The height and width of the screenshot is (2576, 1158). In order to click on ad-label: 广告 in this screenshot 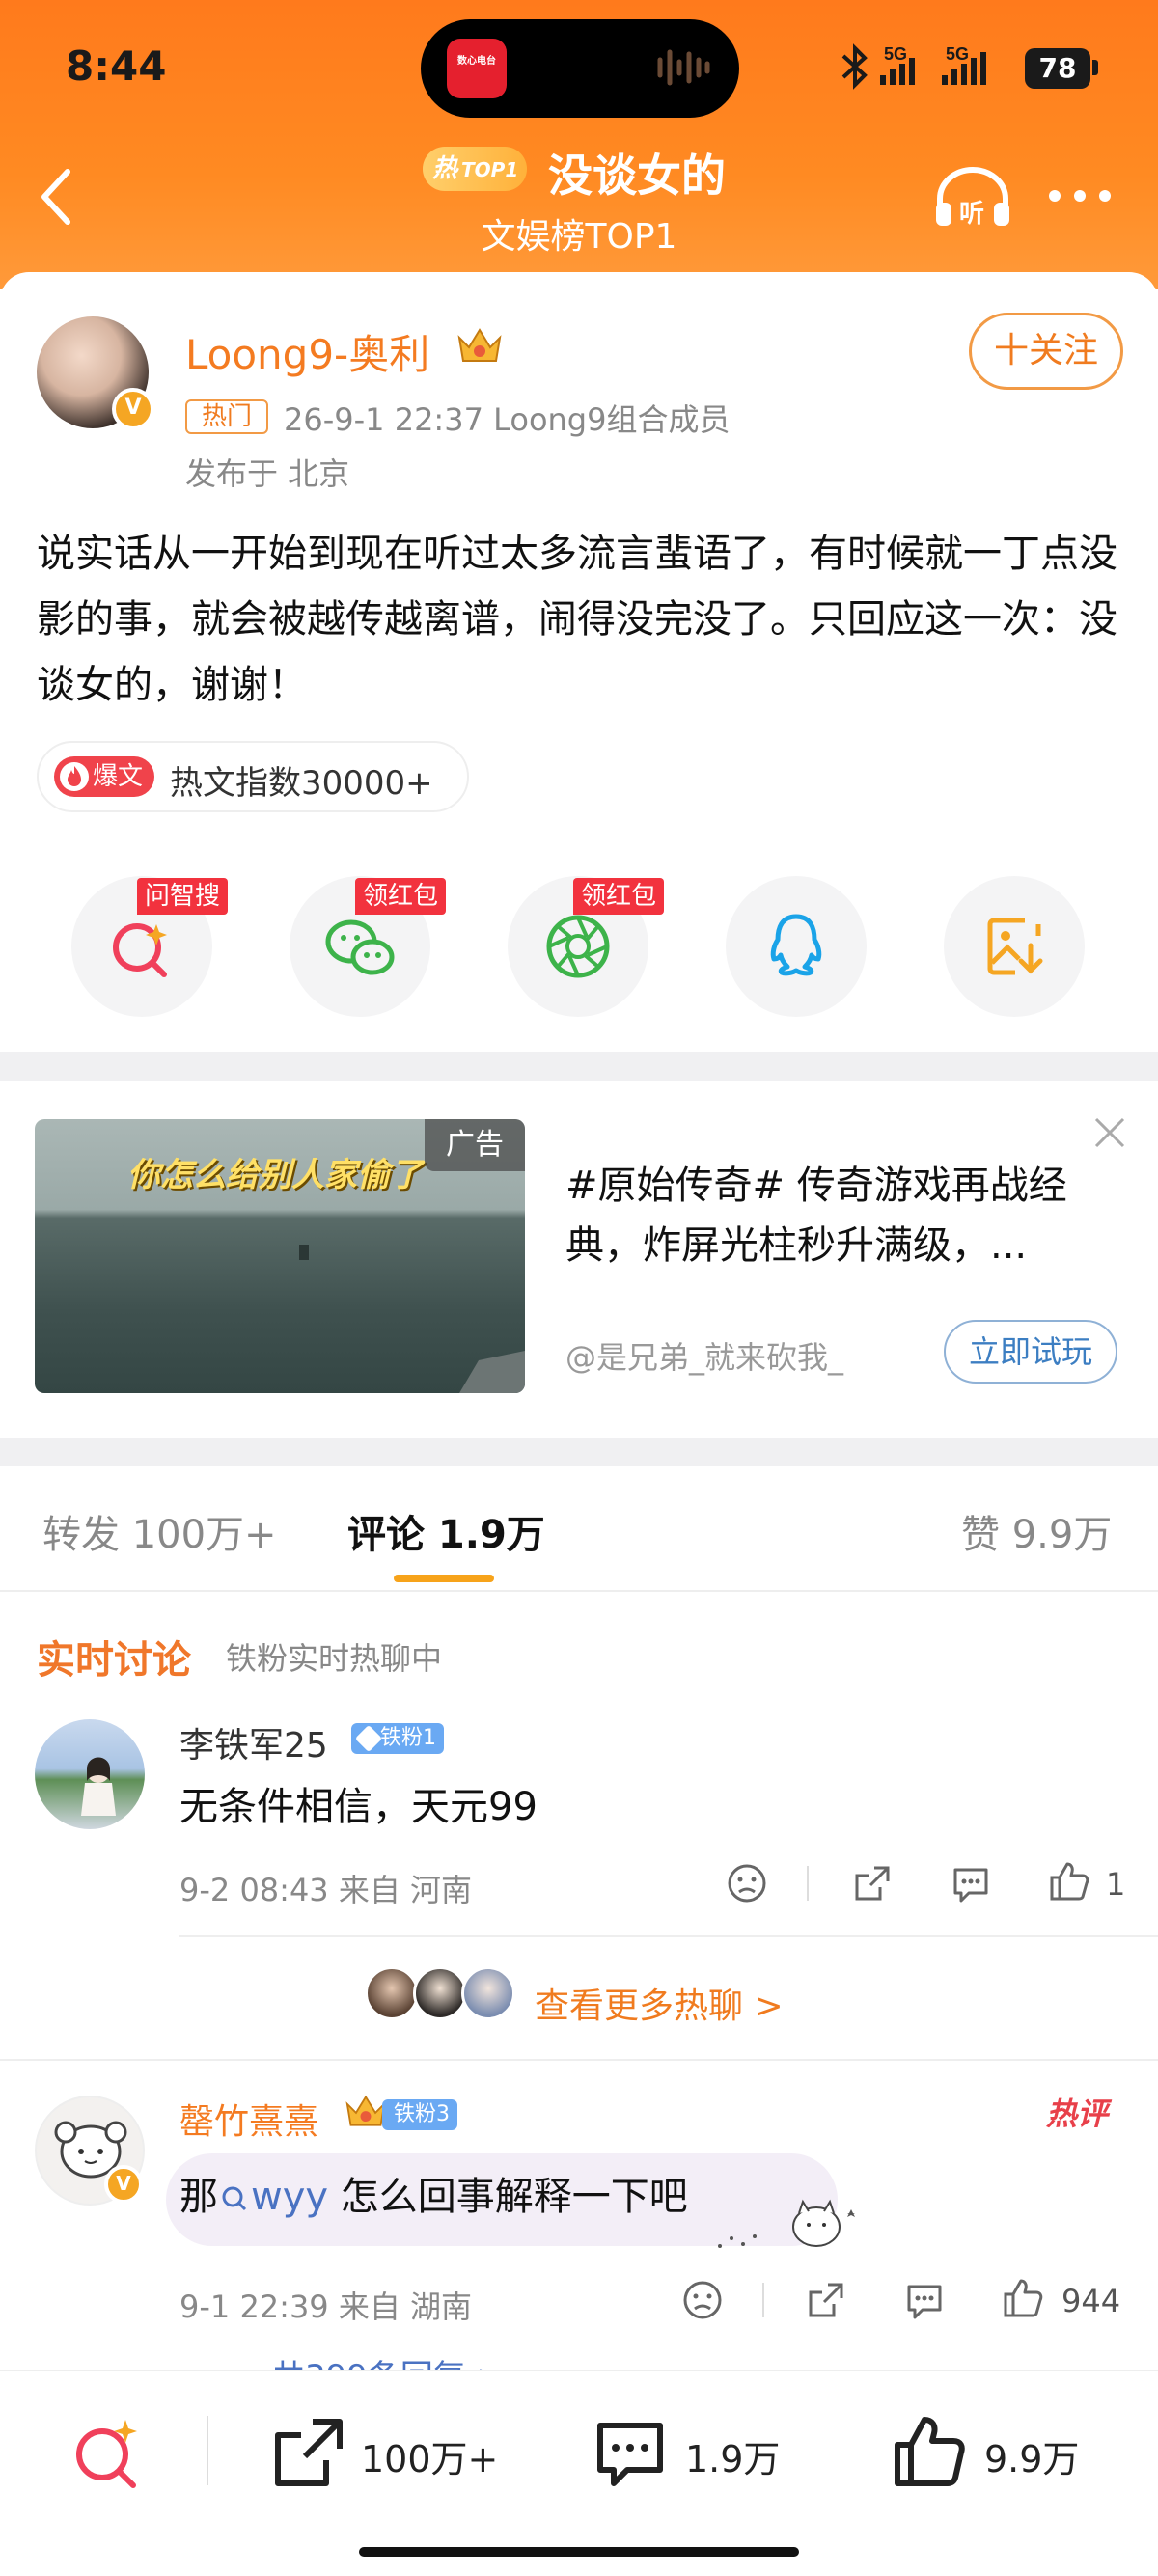, I will do `click(475, 1145)`.